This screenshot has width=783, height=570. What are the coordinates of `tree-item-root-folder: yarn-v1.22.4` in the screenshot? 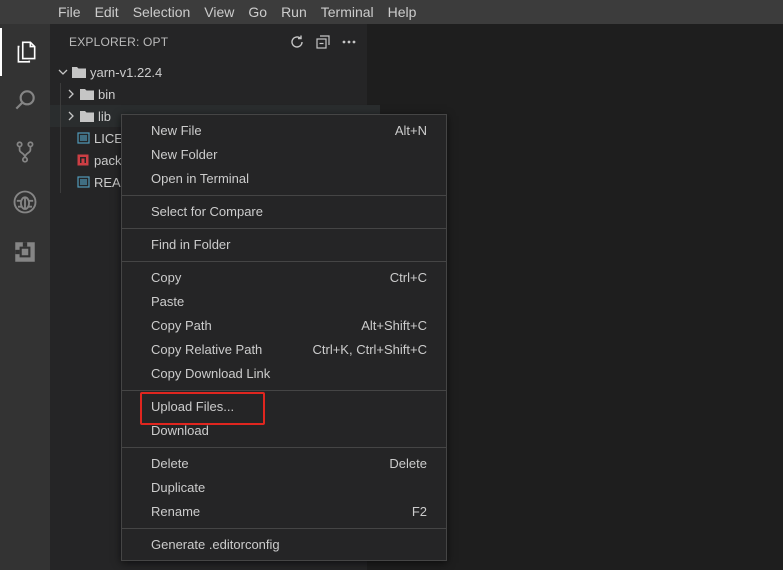 It's located at (211, 72).